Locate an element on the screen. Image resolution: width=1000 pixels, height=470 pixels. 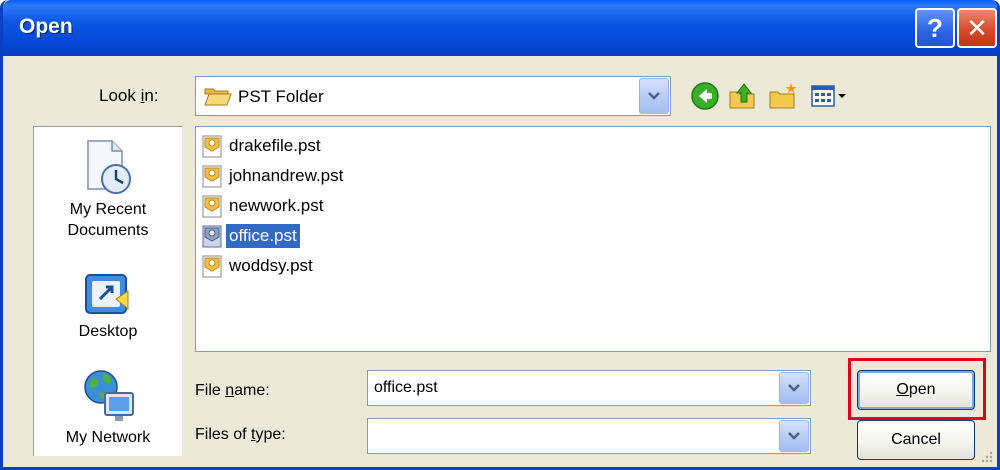
back-icon is located at coordinates (705, 96).